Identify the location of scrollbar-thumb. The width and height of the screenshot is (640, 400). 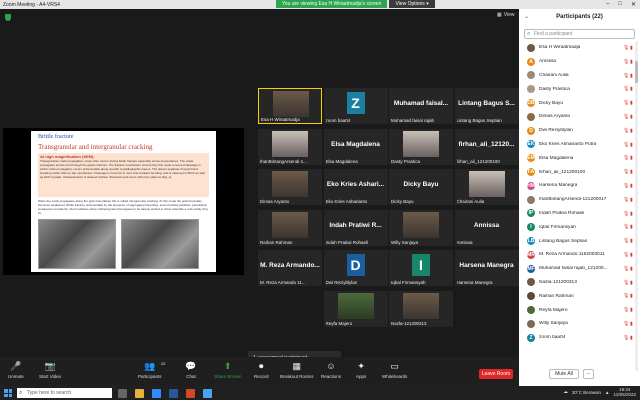
(636, 72).